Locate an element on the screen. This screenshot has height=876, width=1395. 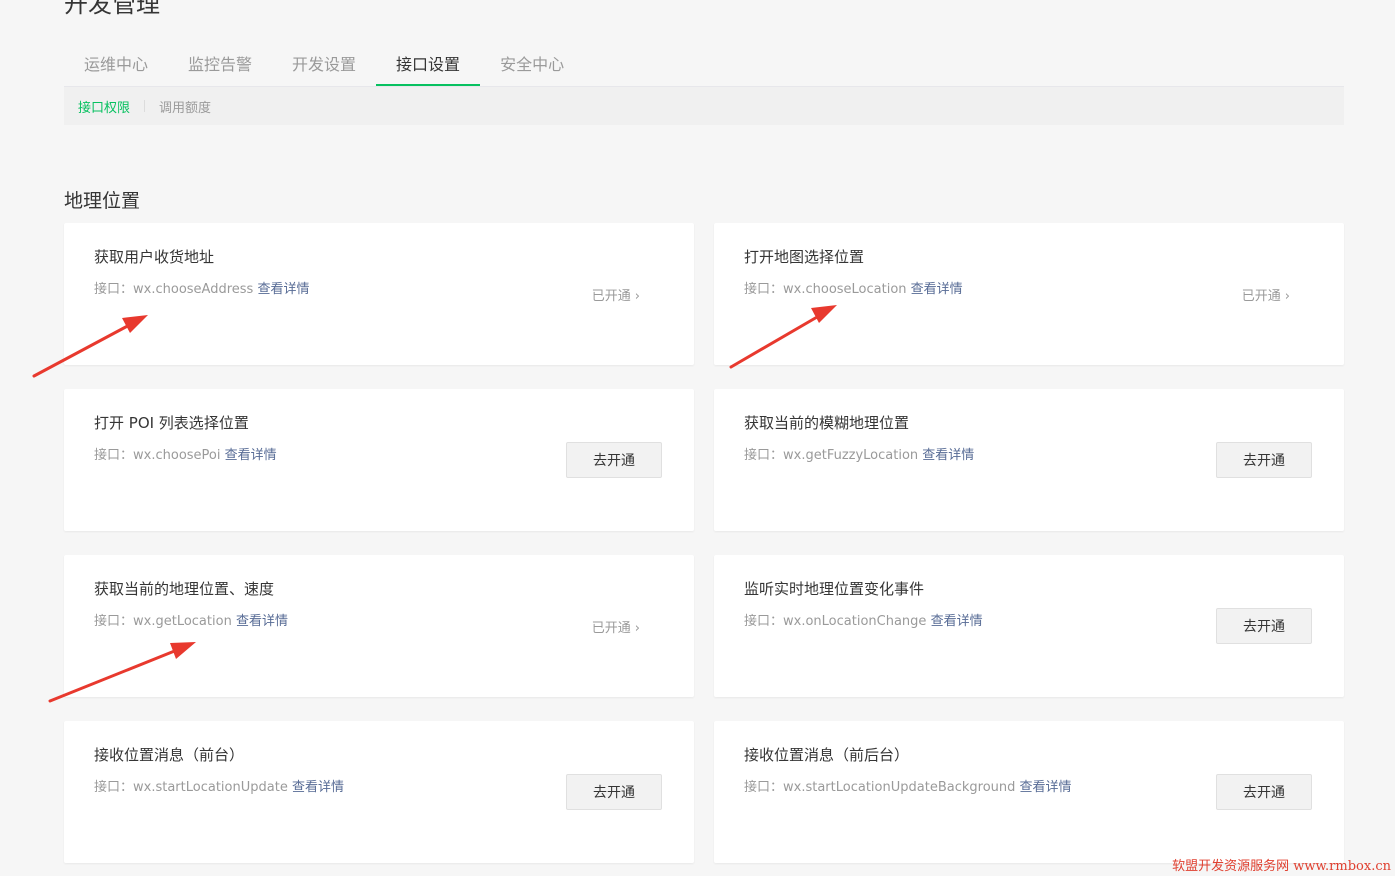
api-name: wx.startLocationUpdate is located at coordinates (210, 787).